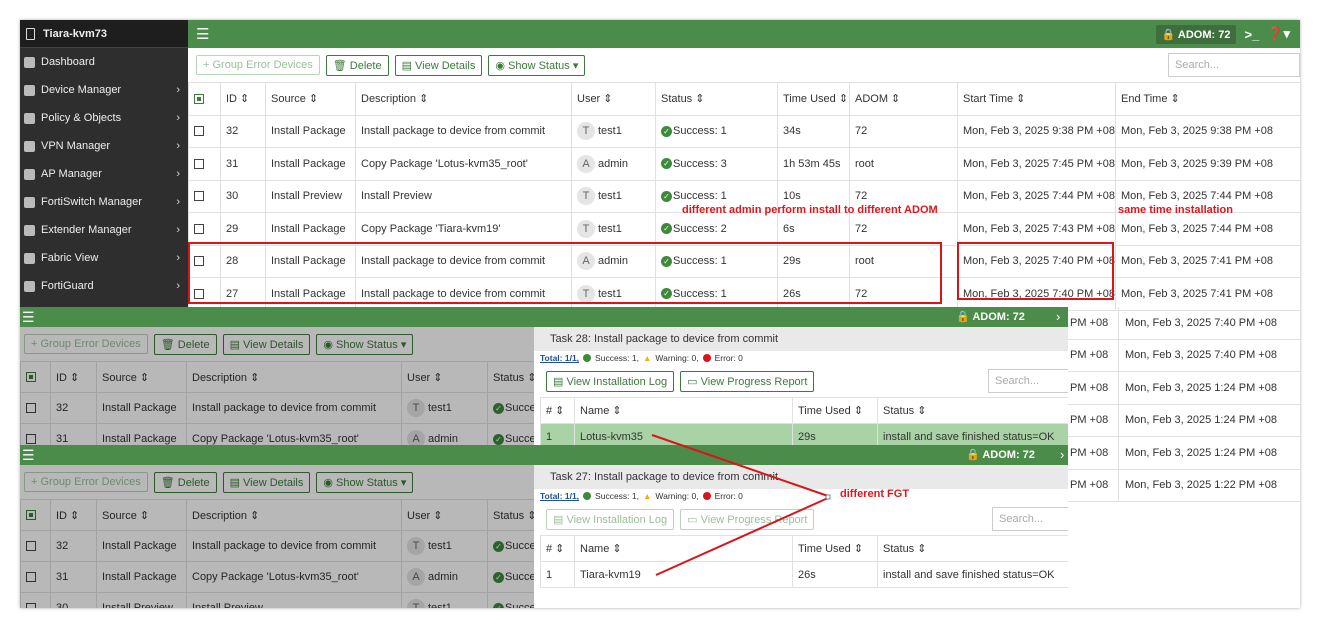 This screenshot has width=1320, height=628. I want to click on sidebar-item: FortiGuard ›, so click(104, 286).